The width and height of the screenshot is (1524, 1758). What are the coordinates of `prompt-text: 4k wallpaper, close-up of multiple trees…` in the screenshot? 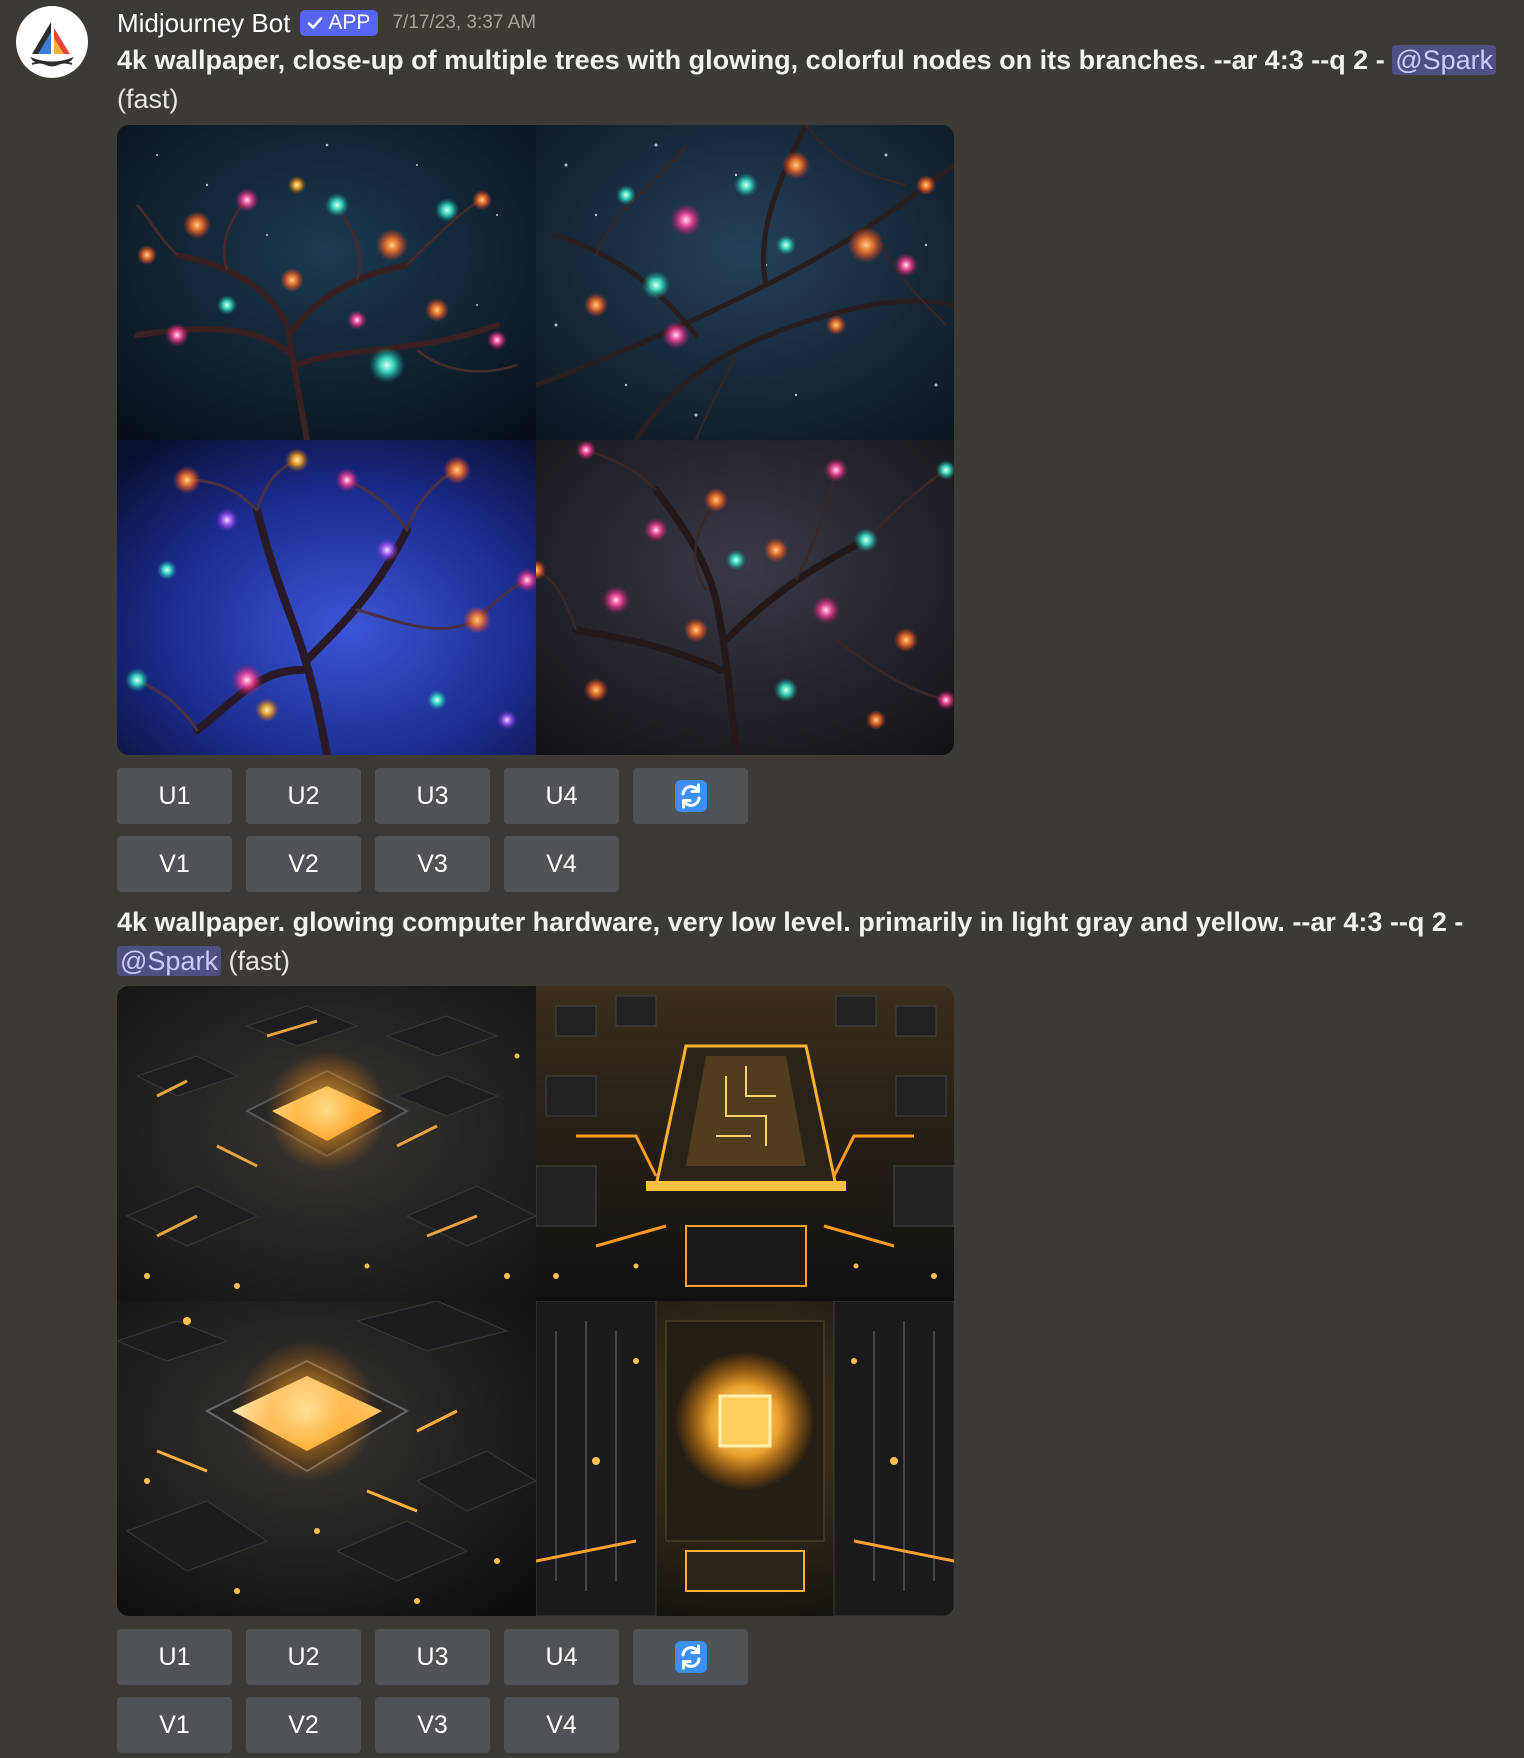 It's located at (807, 60).